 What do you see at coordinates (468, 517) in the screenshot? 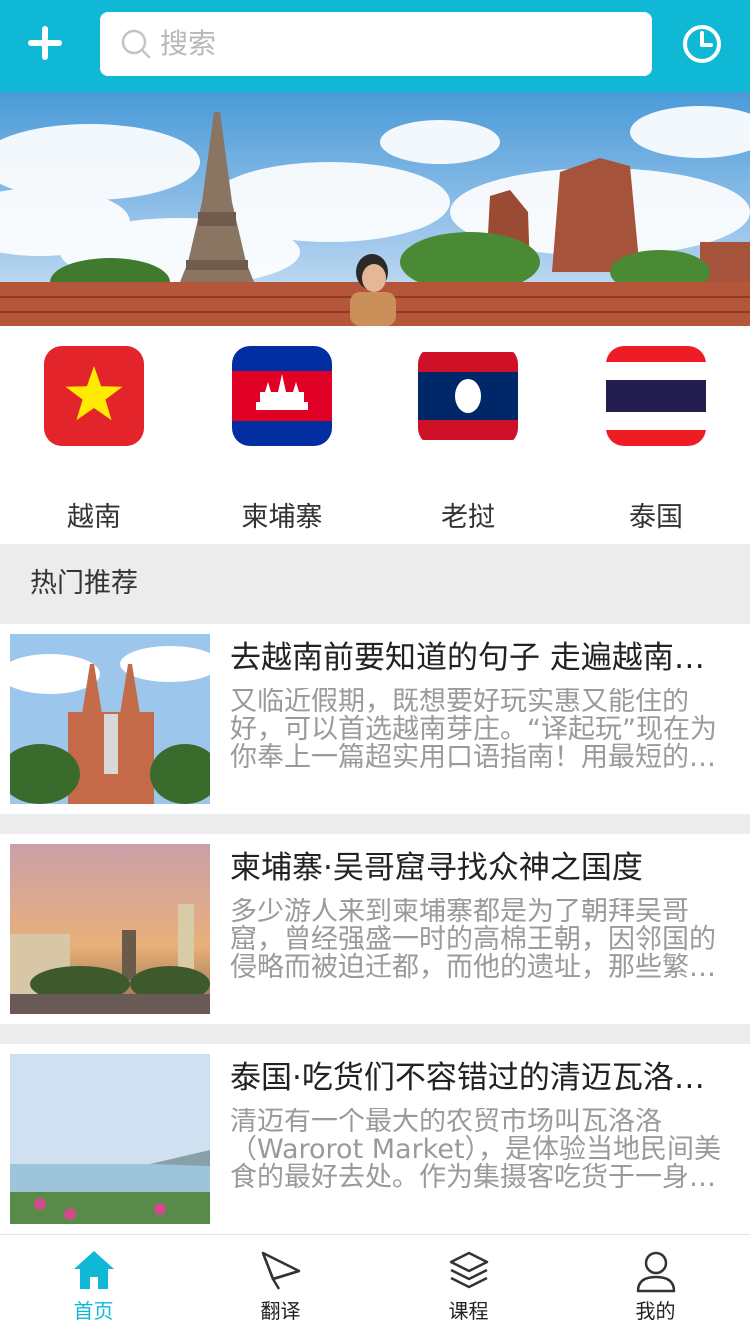
I see `country-name: 老挝` at bounding box center [468, 517].